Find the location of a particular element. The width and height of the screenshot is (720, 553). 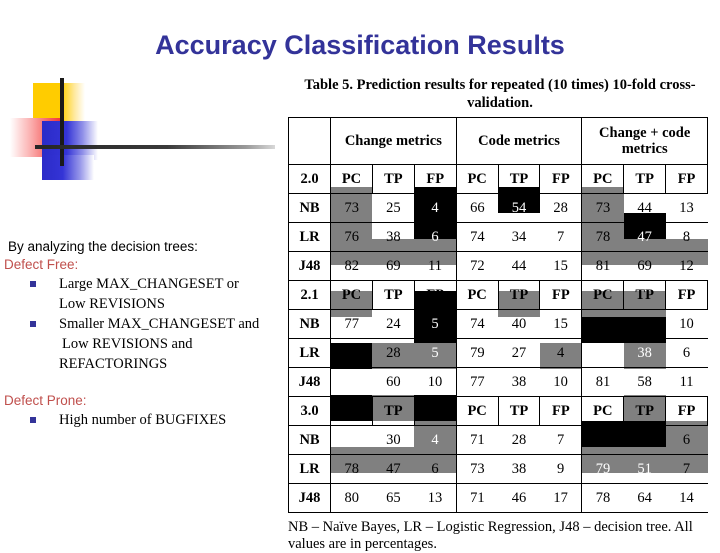

data-cell: 10 is located at coordinates (686, 324).